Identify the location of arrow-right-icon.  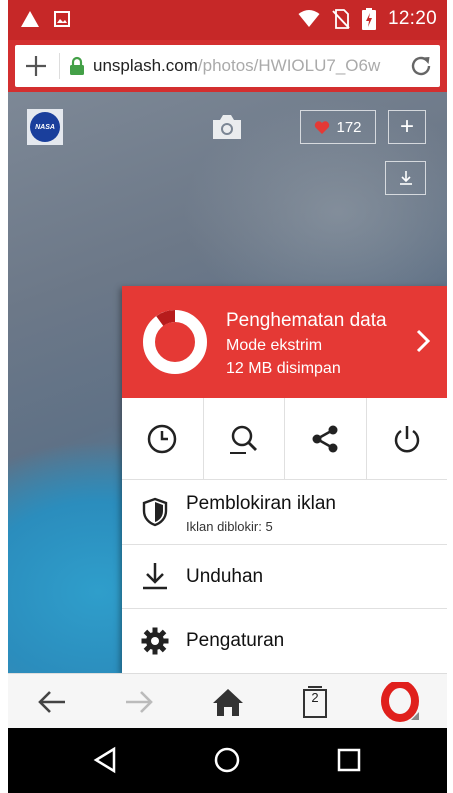
(139, 702).